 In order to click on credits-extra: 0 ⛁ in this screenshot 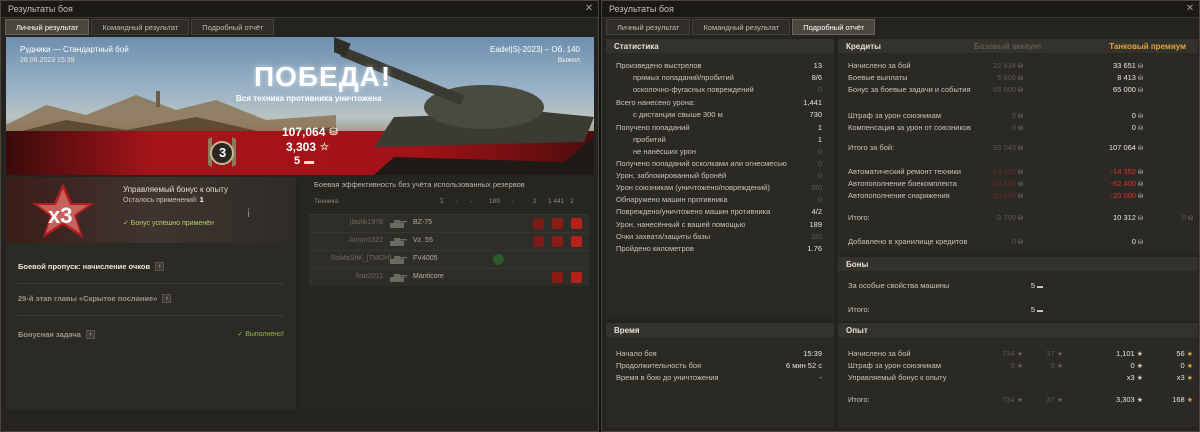, I will do `click(1187, 217)`.